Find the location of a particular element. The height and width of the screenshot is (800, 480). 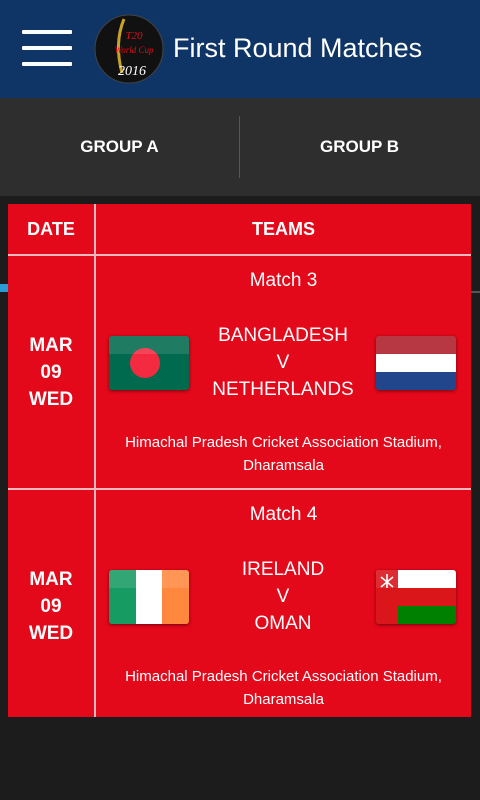

bangladesh-flag-icon is located at coordinates (149, 363).